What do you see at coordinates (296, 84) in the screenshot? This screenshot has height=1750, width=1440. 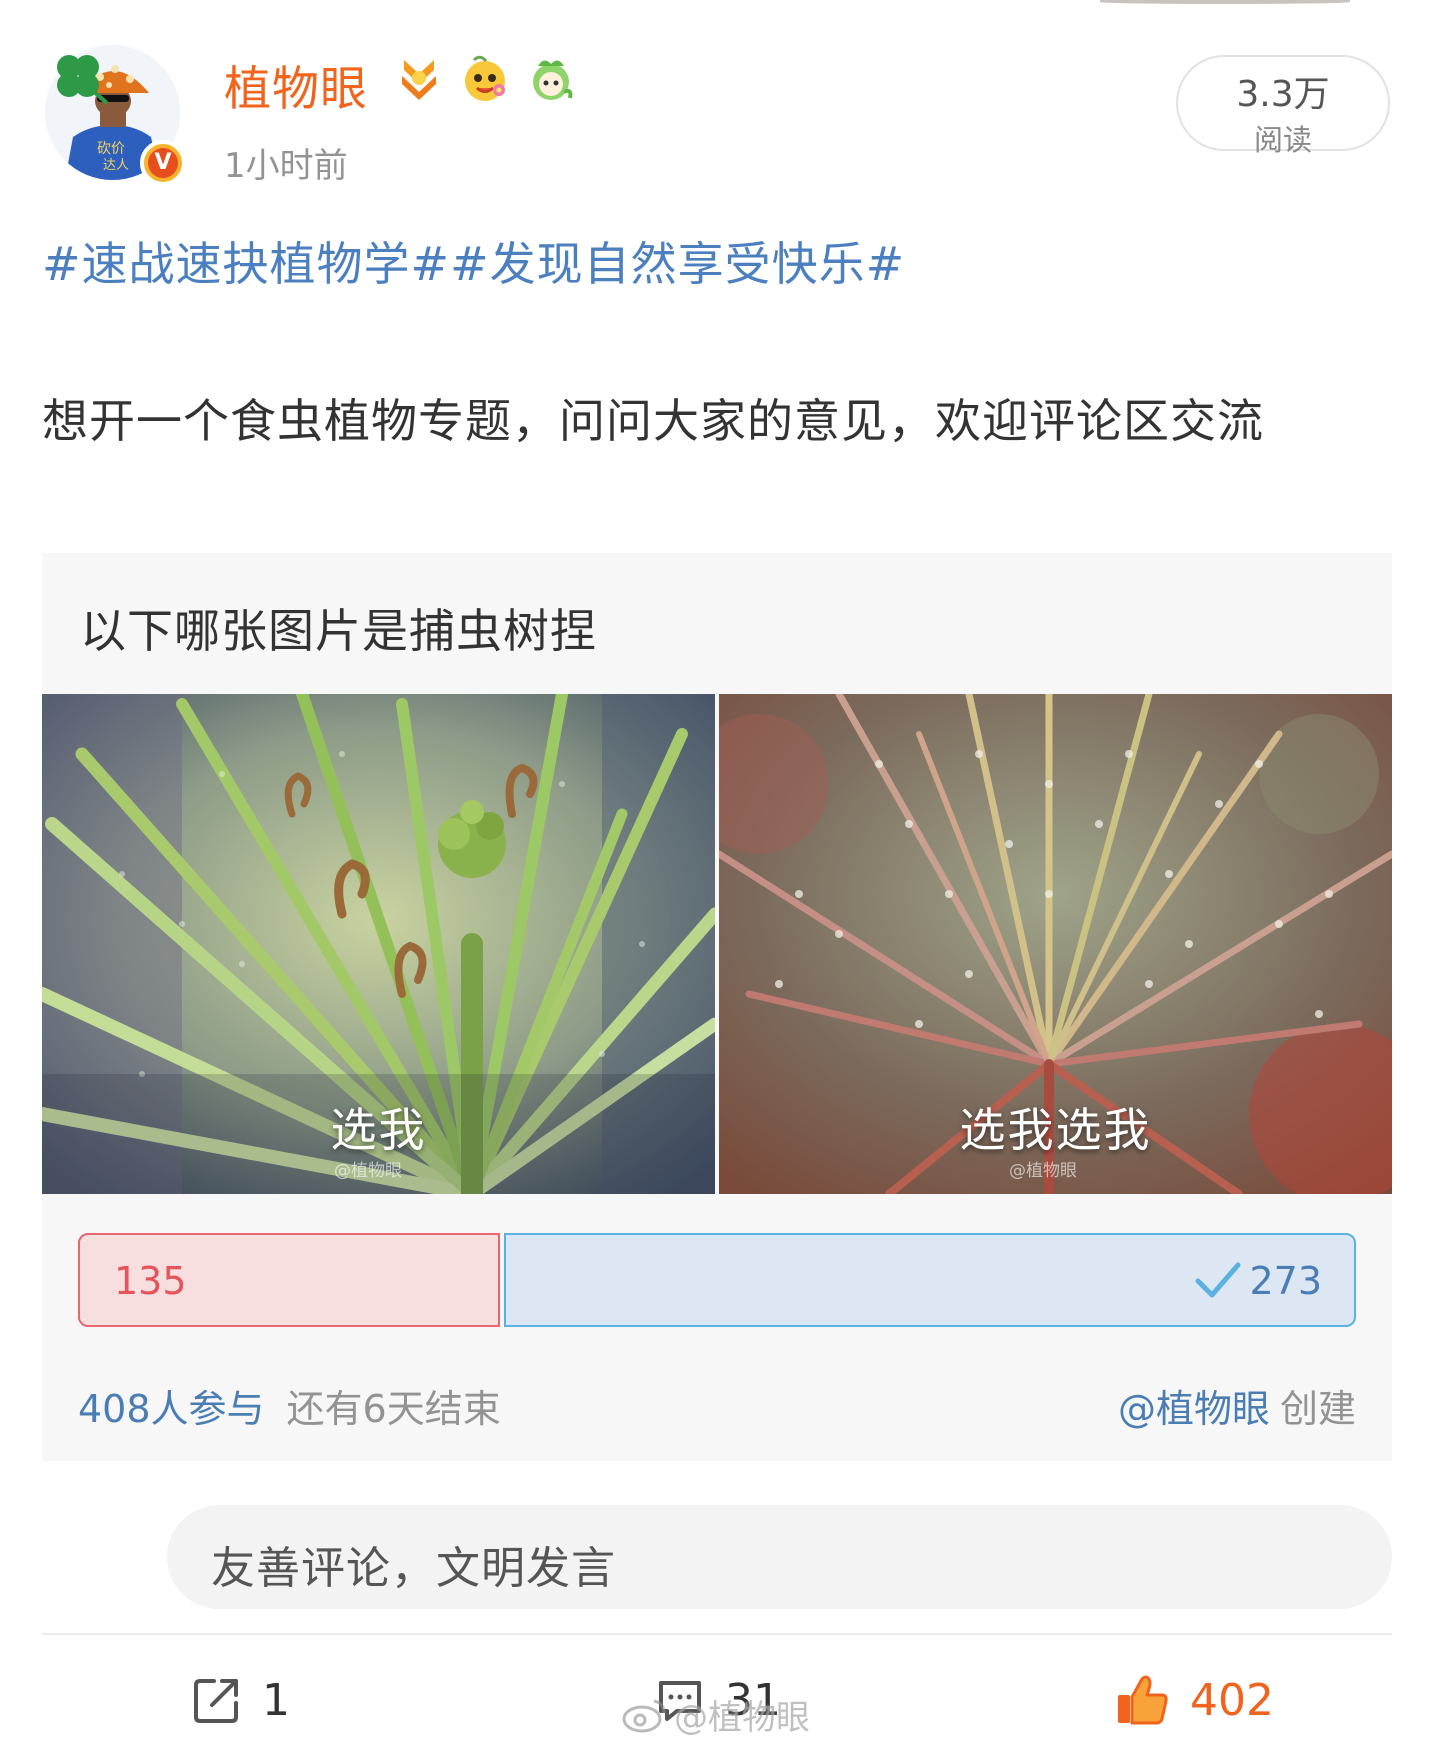 I see `author-name: 植物眼` at bounding box center [296, 84].